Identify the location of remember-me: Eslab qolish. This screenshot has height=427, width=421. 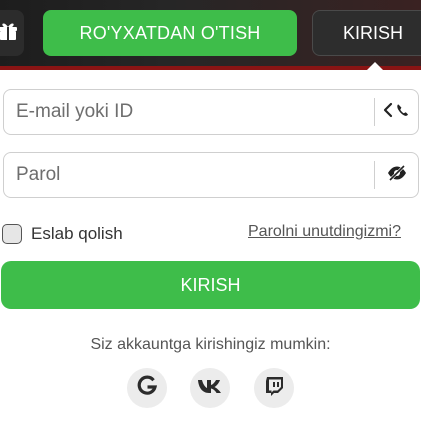
(62, 234).